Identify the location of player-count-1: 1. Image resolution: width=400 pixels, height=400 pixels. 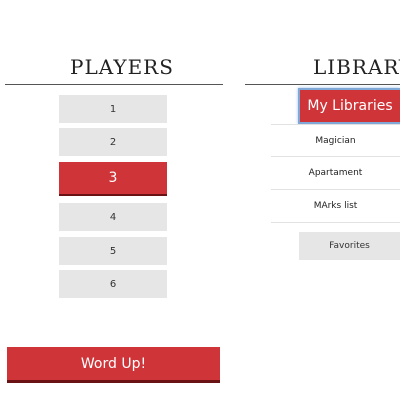
(113, 109).